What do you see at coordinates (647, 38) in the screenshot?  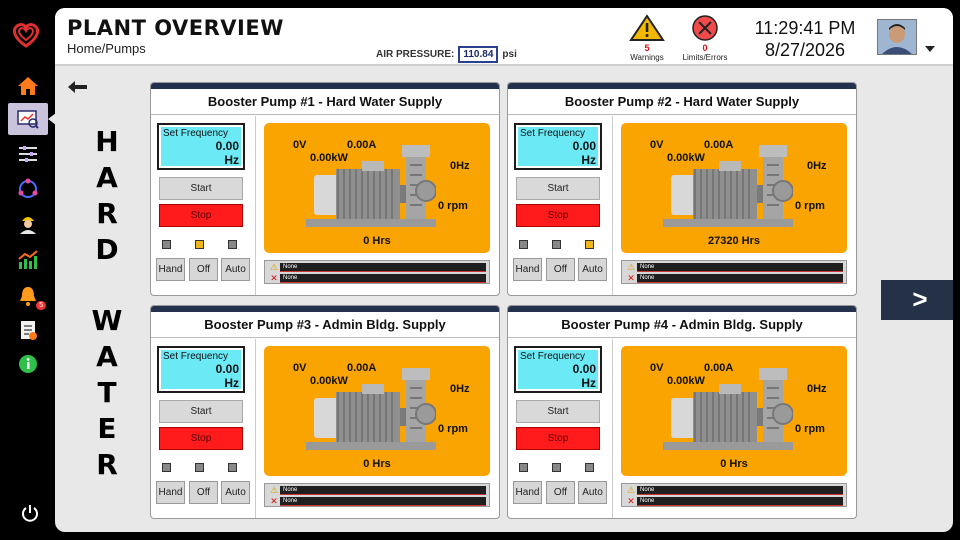 I see `warnings-indicator: 5 Warnings` at bounding box center [647, 38].